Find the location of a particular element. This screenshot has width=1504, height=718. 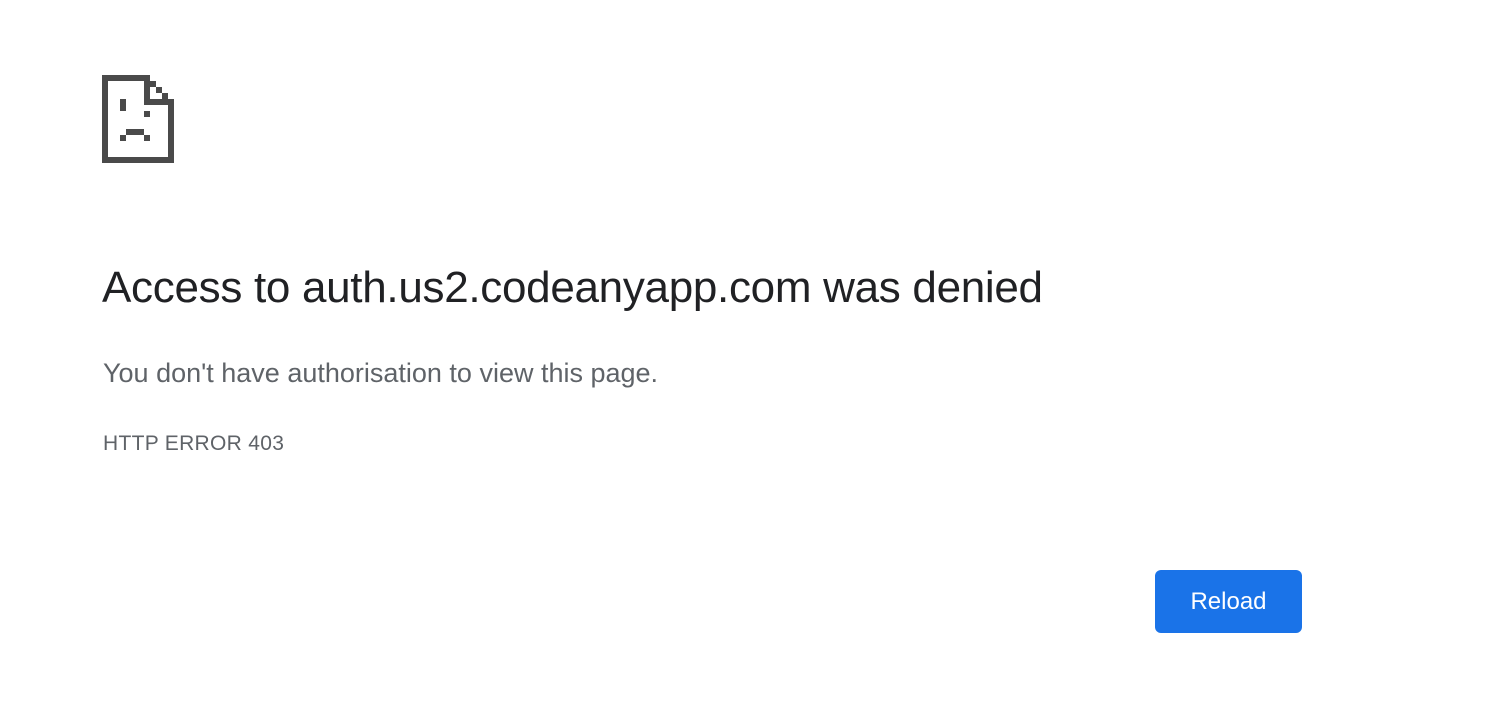

reload-button: Reload is located at coordinates (1228, 601).